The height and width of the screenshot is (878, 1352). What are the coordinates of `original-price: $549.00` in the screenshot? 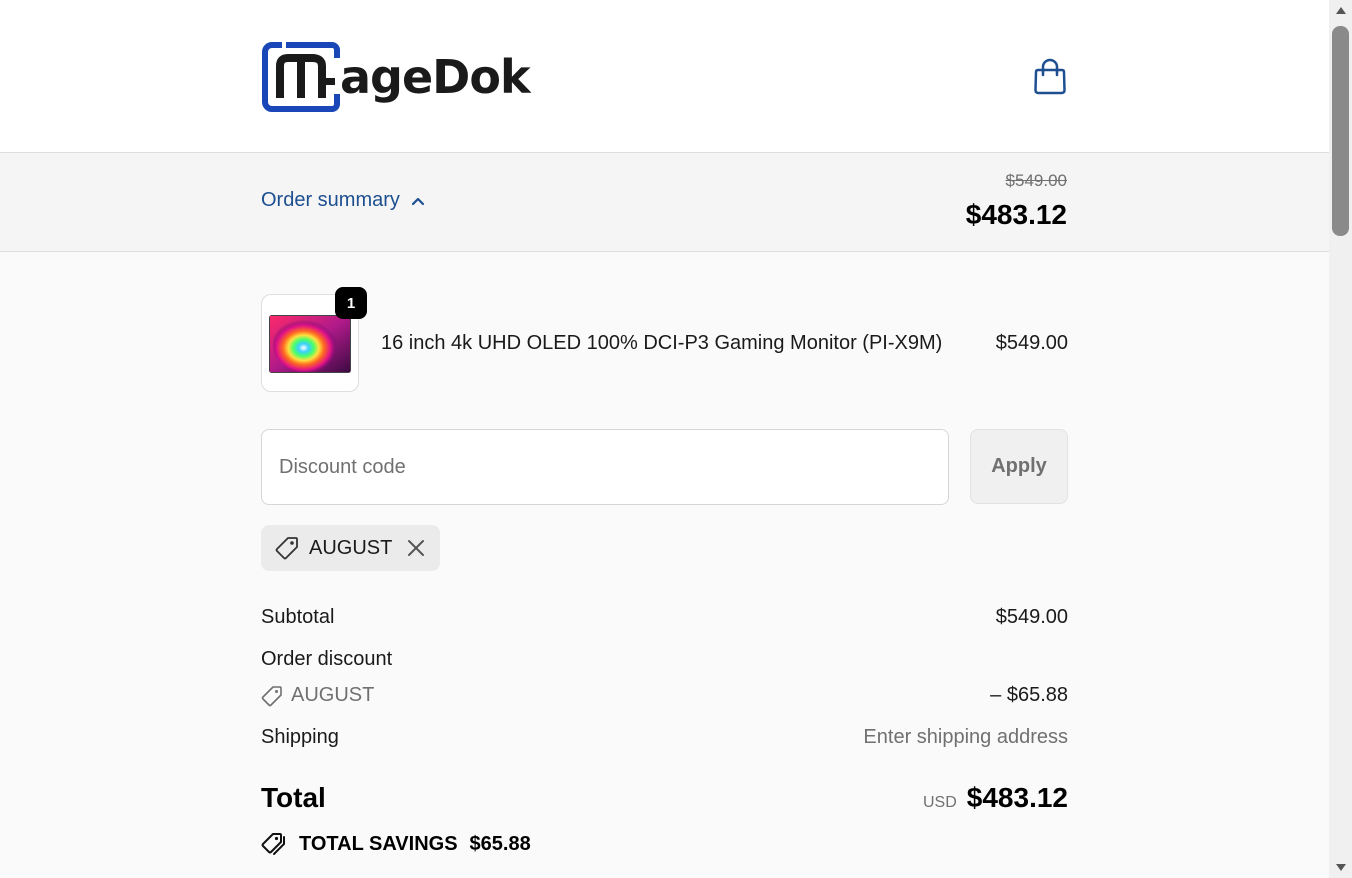 It's located at (1036, 180).